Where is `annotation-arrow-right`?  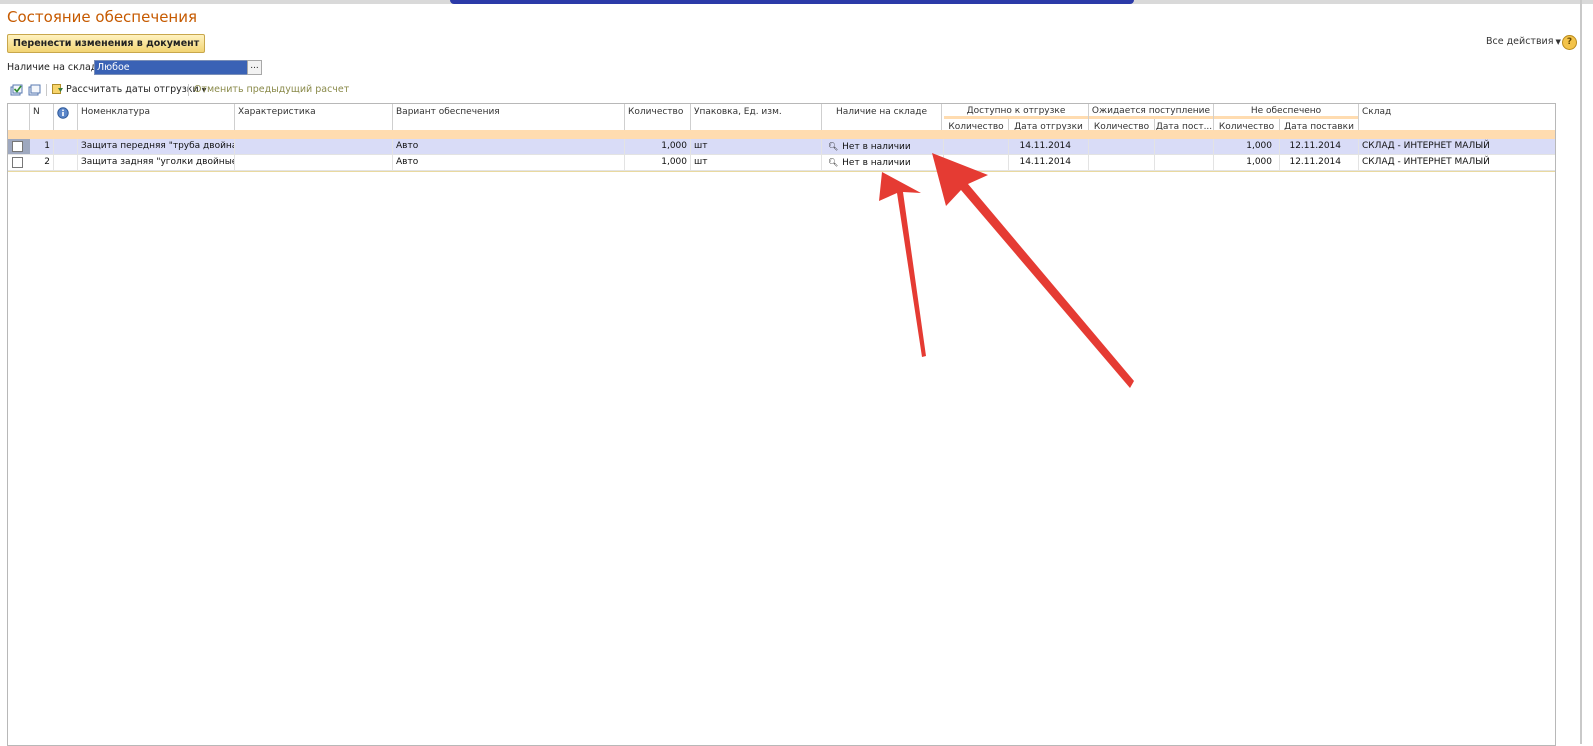
annotation-arrow-right is located at coordinates (1033, 270).